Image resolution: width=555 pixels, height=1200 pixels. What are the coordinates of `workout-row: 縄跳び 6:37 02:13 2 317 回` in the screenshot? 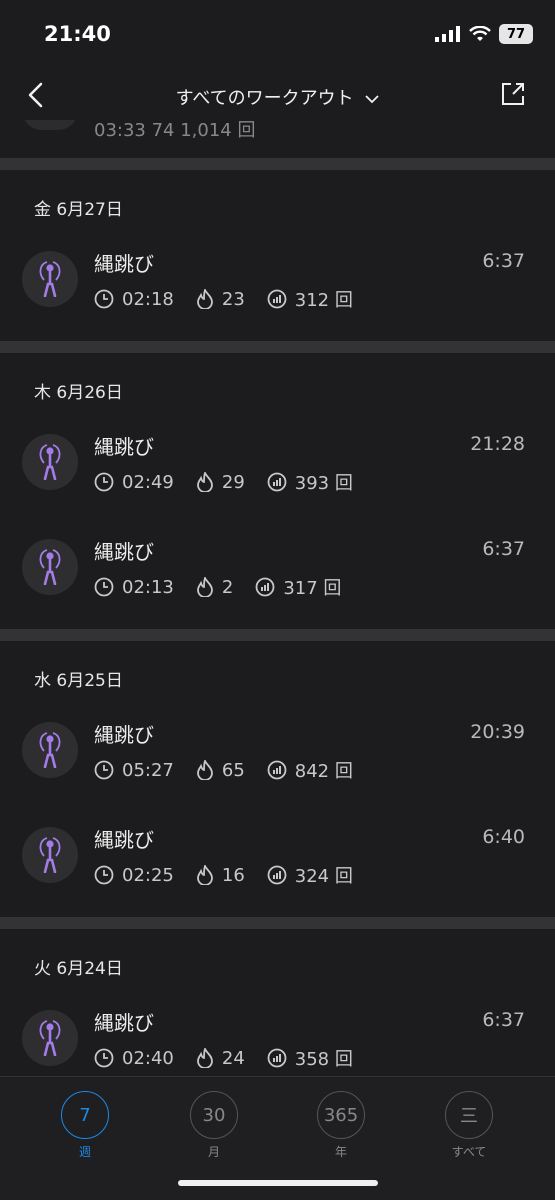 It's located at (277, 576).